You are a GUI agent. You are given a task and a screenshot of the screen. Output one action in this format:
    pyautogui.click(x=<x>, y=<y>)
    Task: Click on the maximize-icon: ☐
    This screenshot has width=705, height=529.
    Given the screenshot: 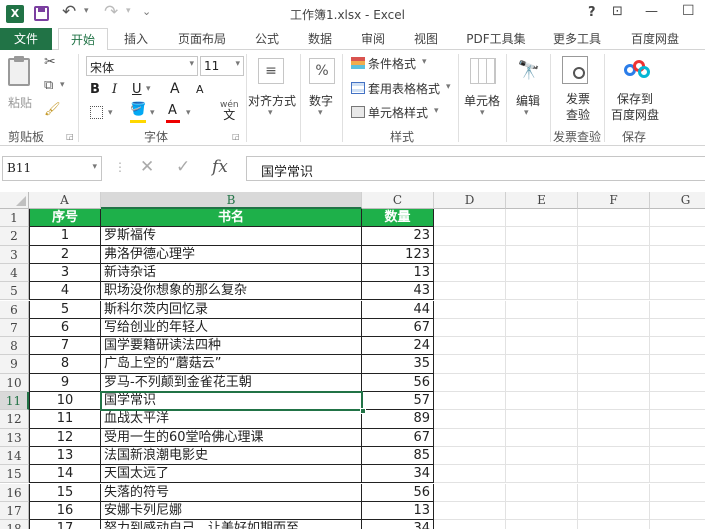 What is the action you would take?
    pyautogui.click(x=688, y=11)
    